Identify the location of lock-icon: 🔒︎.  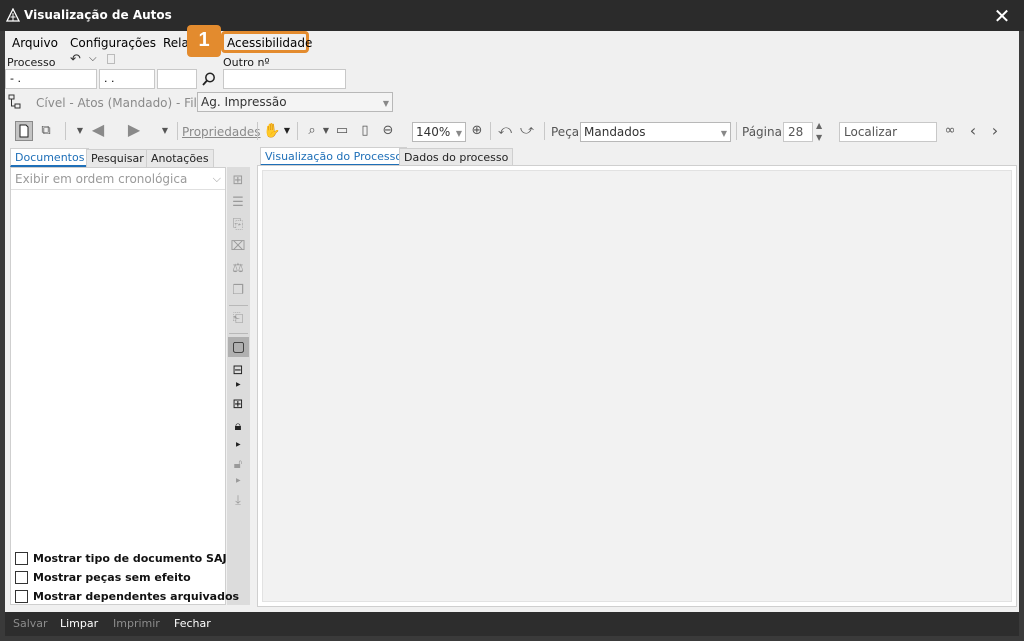
(238, 427).